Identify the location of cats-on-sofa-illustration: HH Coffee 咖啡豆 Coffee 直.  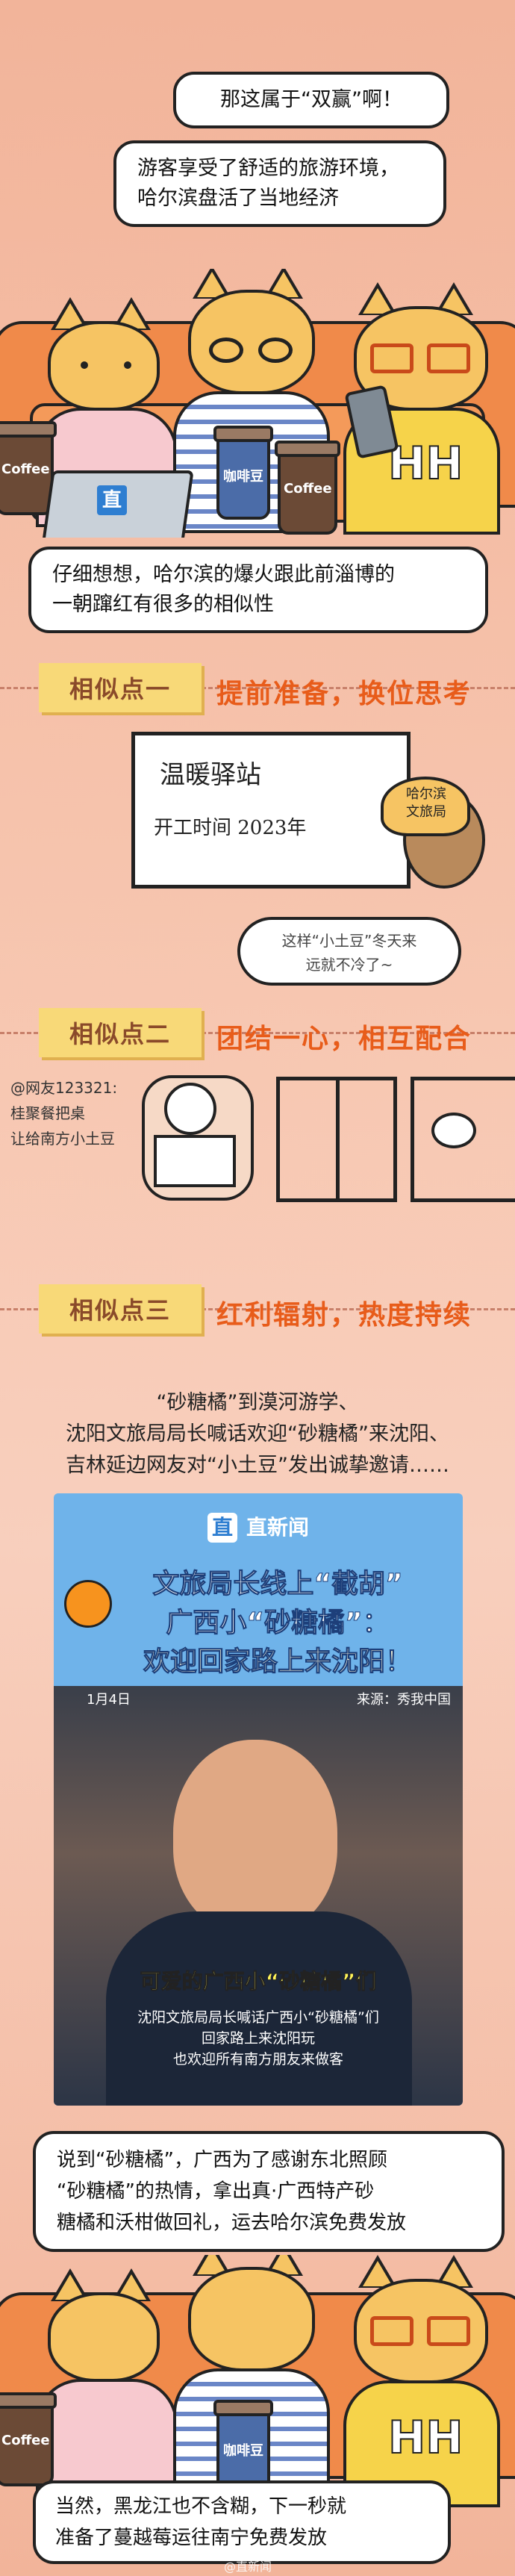
(257, 403).